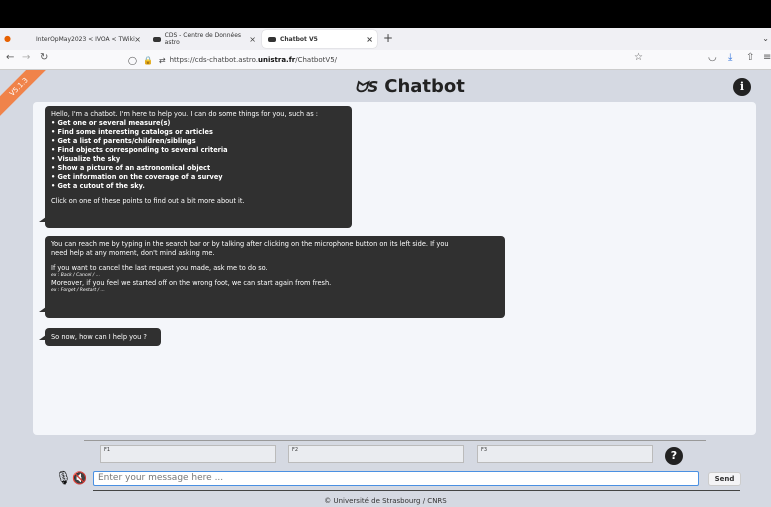  Describe the element at coordinates (730, 57) in the screenshot. I see `download-icon: ⤓` at that location.